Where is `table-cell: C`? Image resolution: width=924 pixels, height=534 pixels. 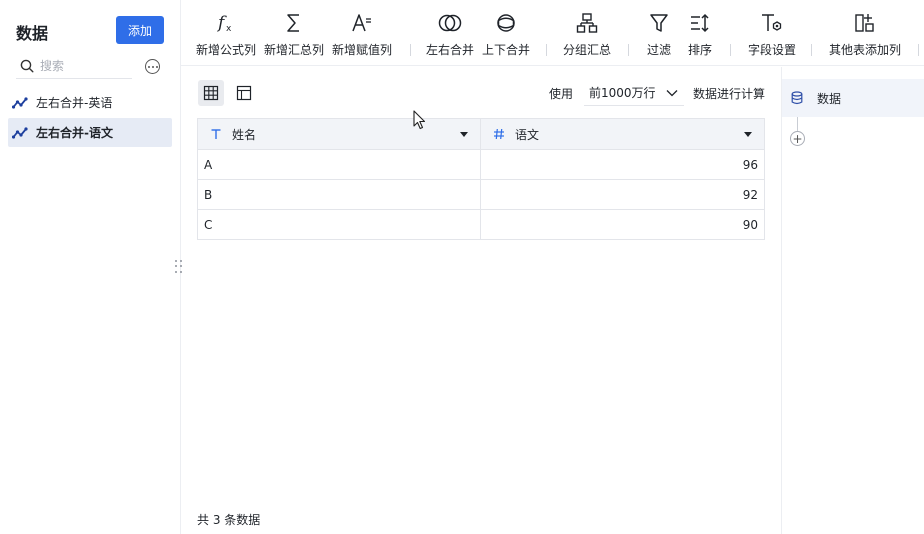
table-cell: C is located at coordinates (339, 224).